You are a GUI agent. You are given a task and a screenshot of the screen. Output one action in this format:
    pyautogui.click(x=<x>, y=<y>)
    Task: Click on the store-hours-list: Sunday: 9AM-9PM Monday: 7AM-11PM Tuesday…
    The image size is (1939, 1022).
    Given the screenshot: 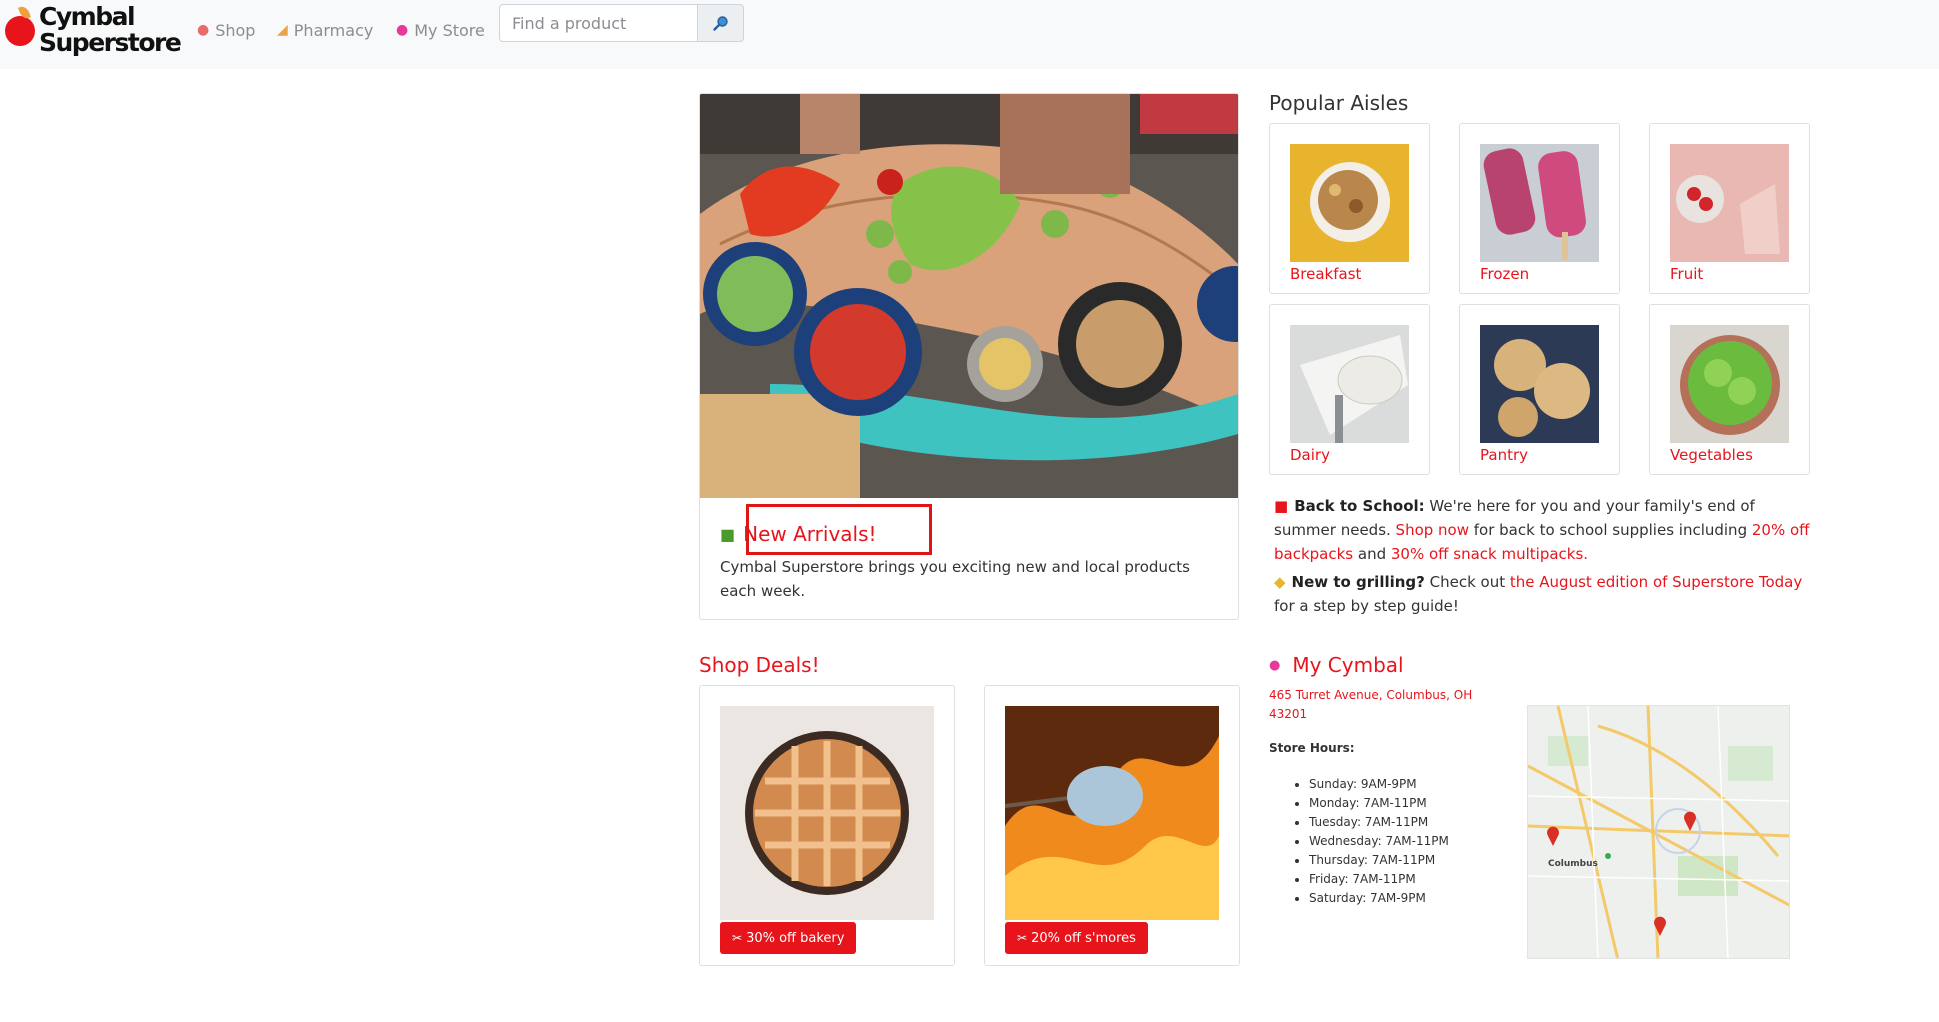 What is the action you would take?
    pyautogui.click(x=1379, y=841)
    